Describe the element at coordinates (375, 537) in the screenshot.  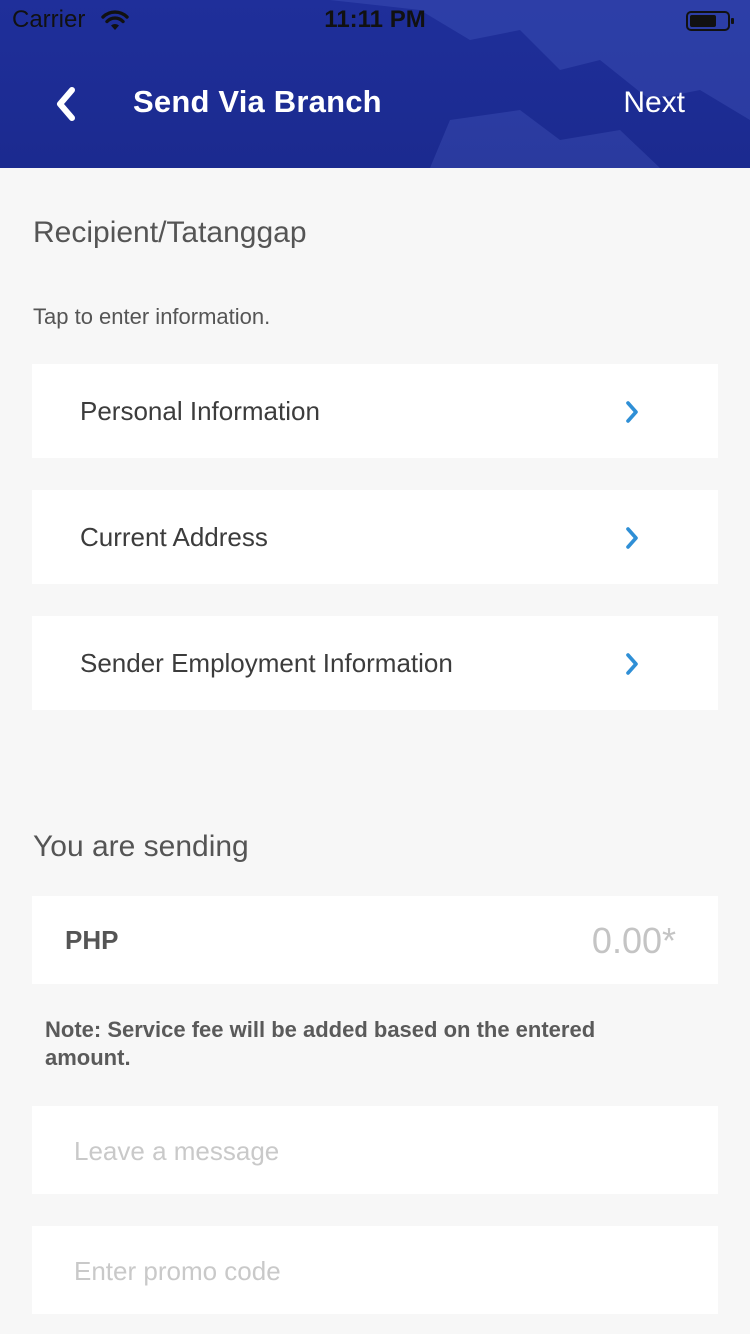
I see `current-address-row: Current Address` at that location.